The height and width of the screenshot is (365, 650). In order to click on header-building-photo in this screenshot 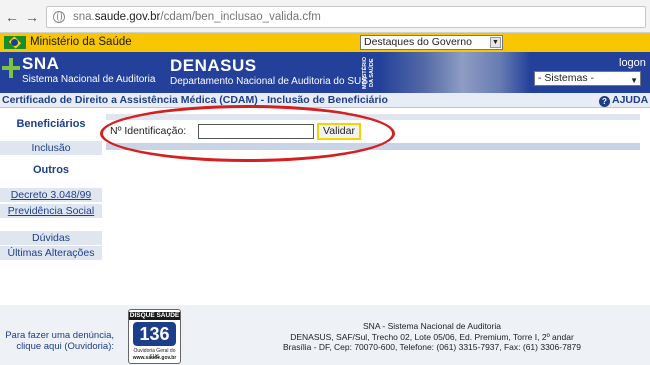, I will do `click(455, 72)`.